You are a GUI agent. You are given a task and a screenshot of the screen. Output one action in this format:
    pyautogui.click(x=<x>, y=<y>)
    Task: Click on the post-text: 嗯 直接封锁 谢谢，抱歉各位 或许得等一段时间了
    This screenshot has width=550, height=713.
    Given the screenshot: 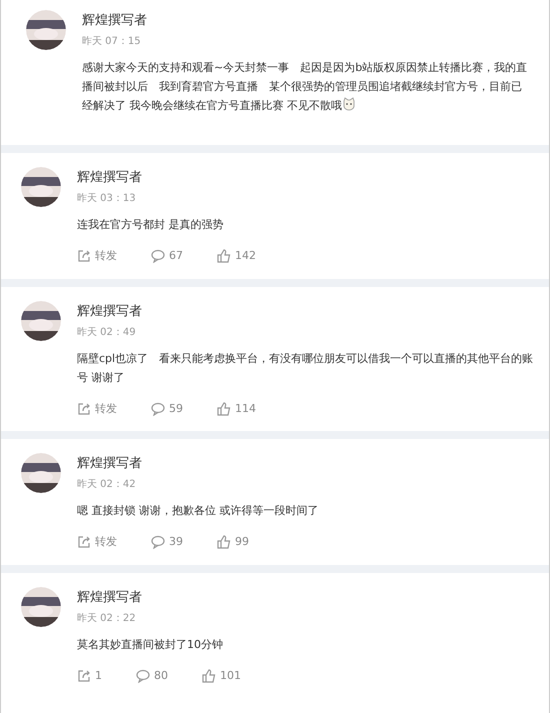 What is the action you would take?
    pyautogui.click(x=198, y=511)
    